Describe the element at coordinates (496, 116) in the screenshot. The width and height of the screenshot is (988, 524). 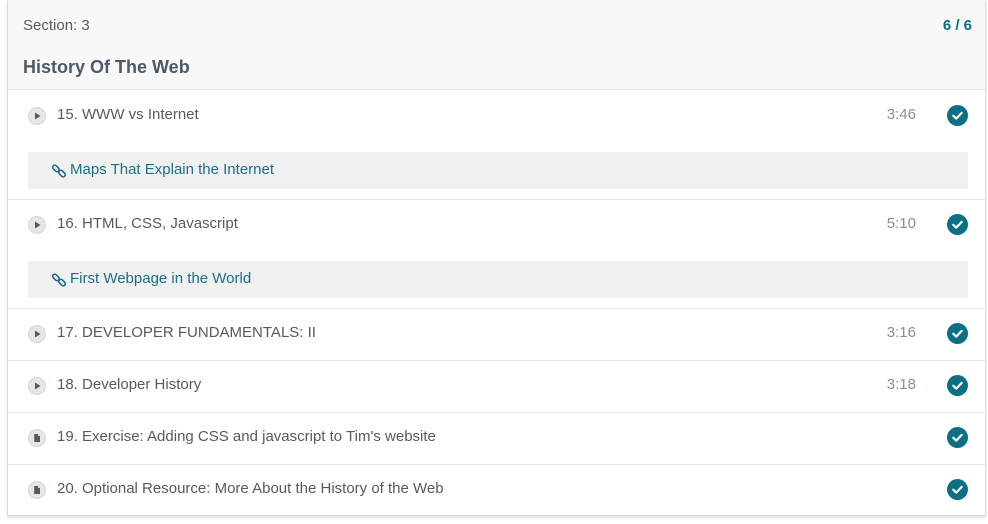
I see `lesson-item-15: 15. WWW vs Internet 3:46` at that location.